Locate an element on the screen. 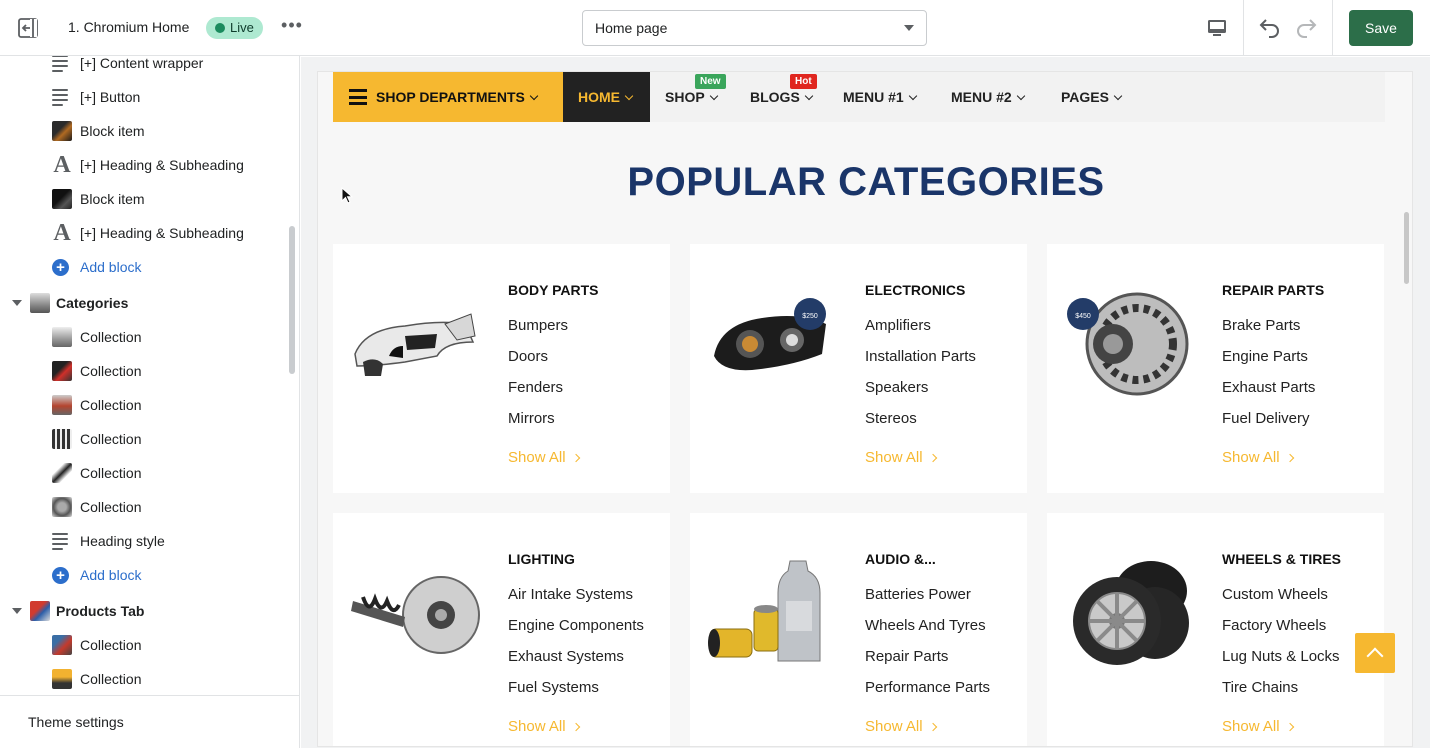  category-link: Tire Chains is located at coordinates (1260, 687).